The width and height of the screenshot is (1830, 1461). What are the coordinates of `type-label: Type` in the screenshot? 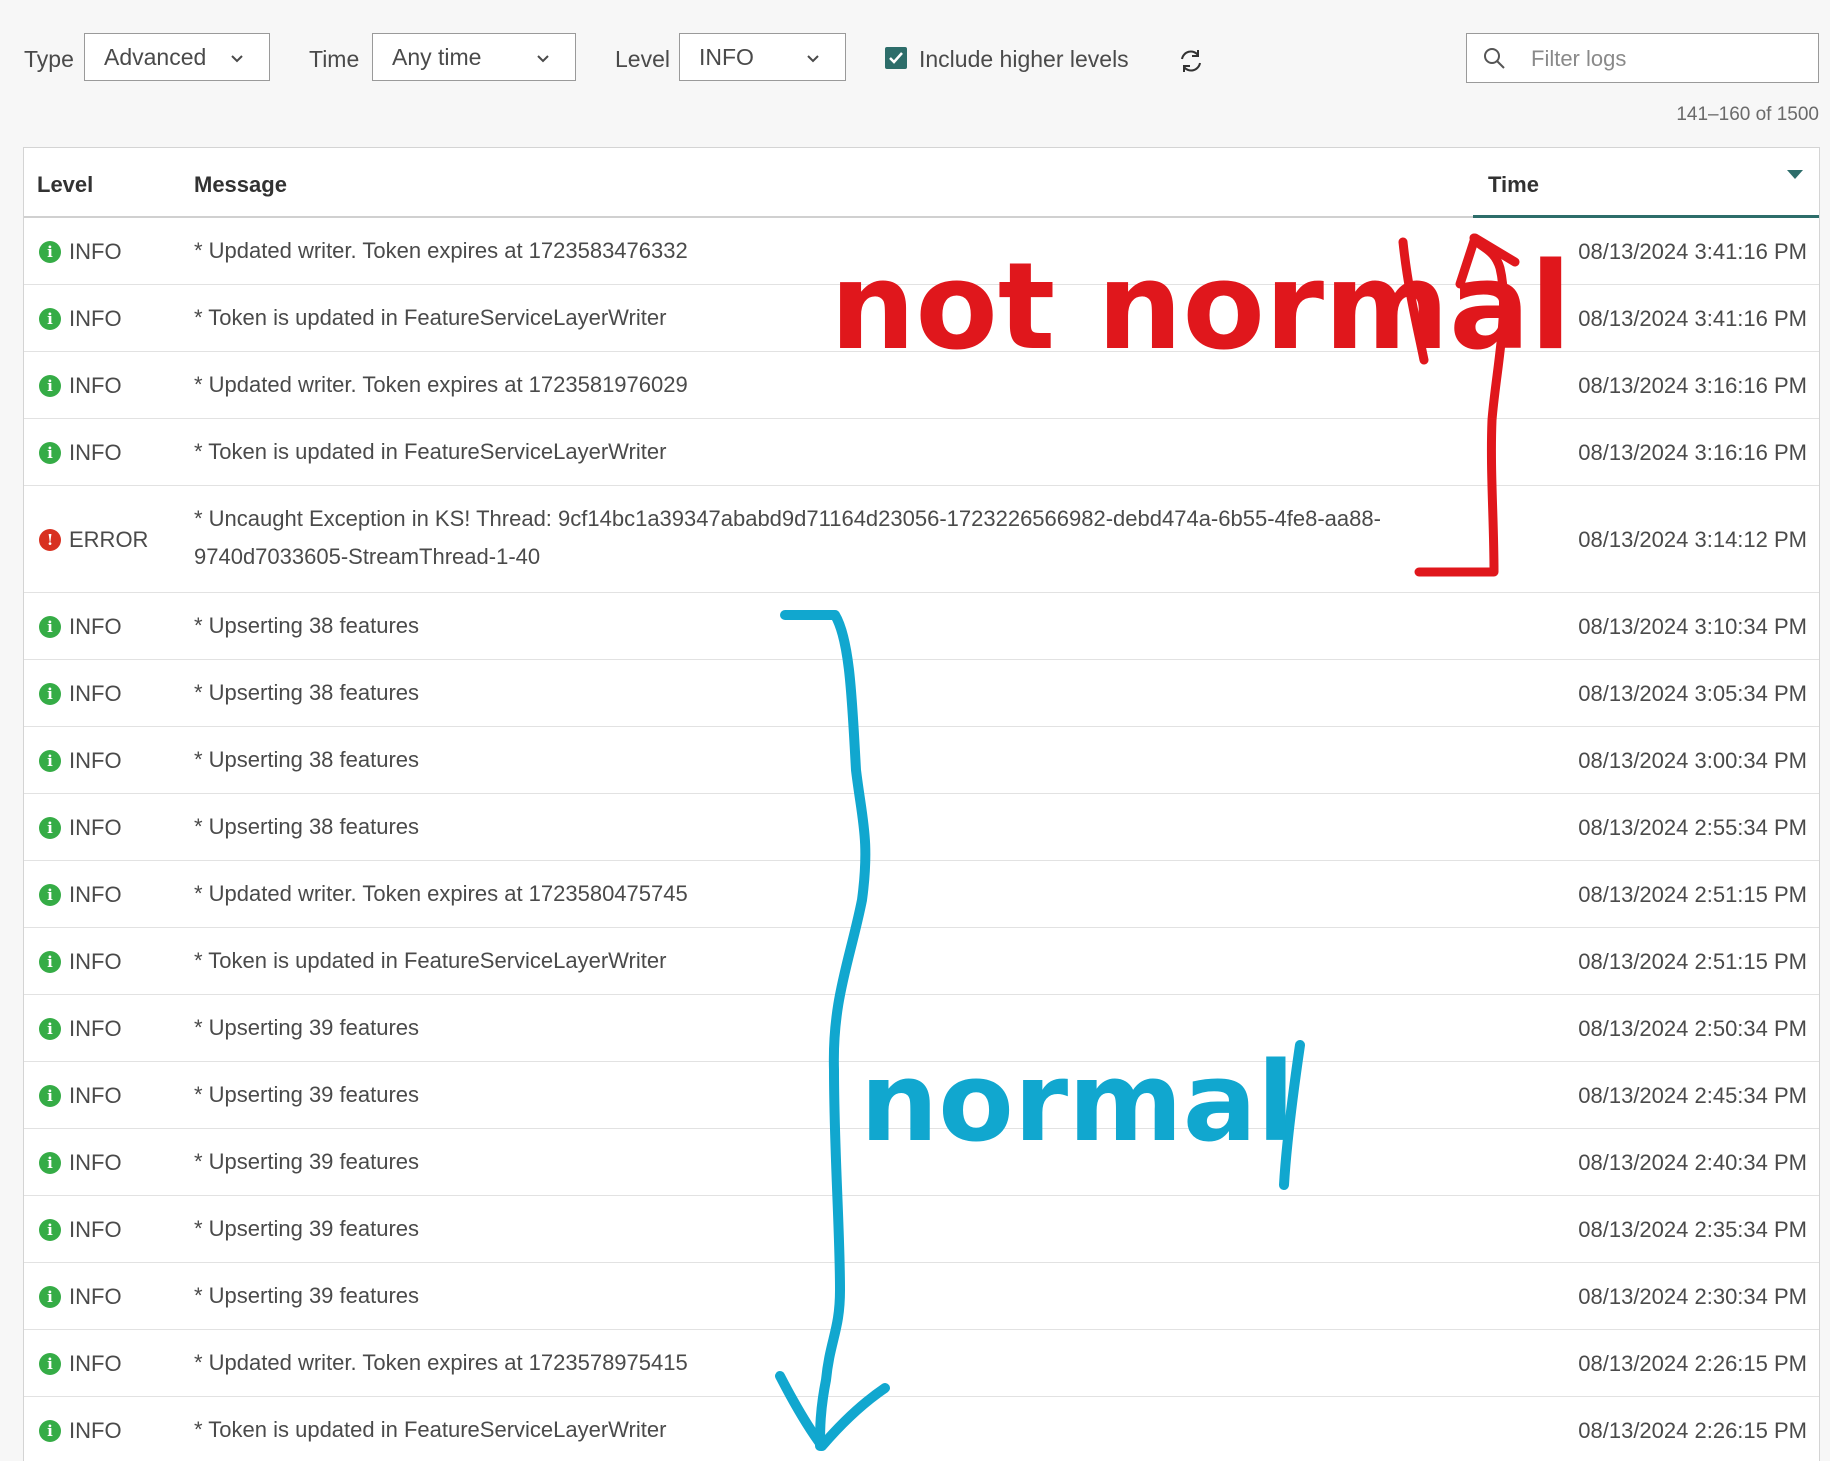 It's located at (49, 59).